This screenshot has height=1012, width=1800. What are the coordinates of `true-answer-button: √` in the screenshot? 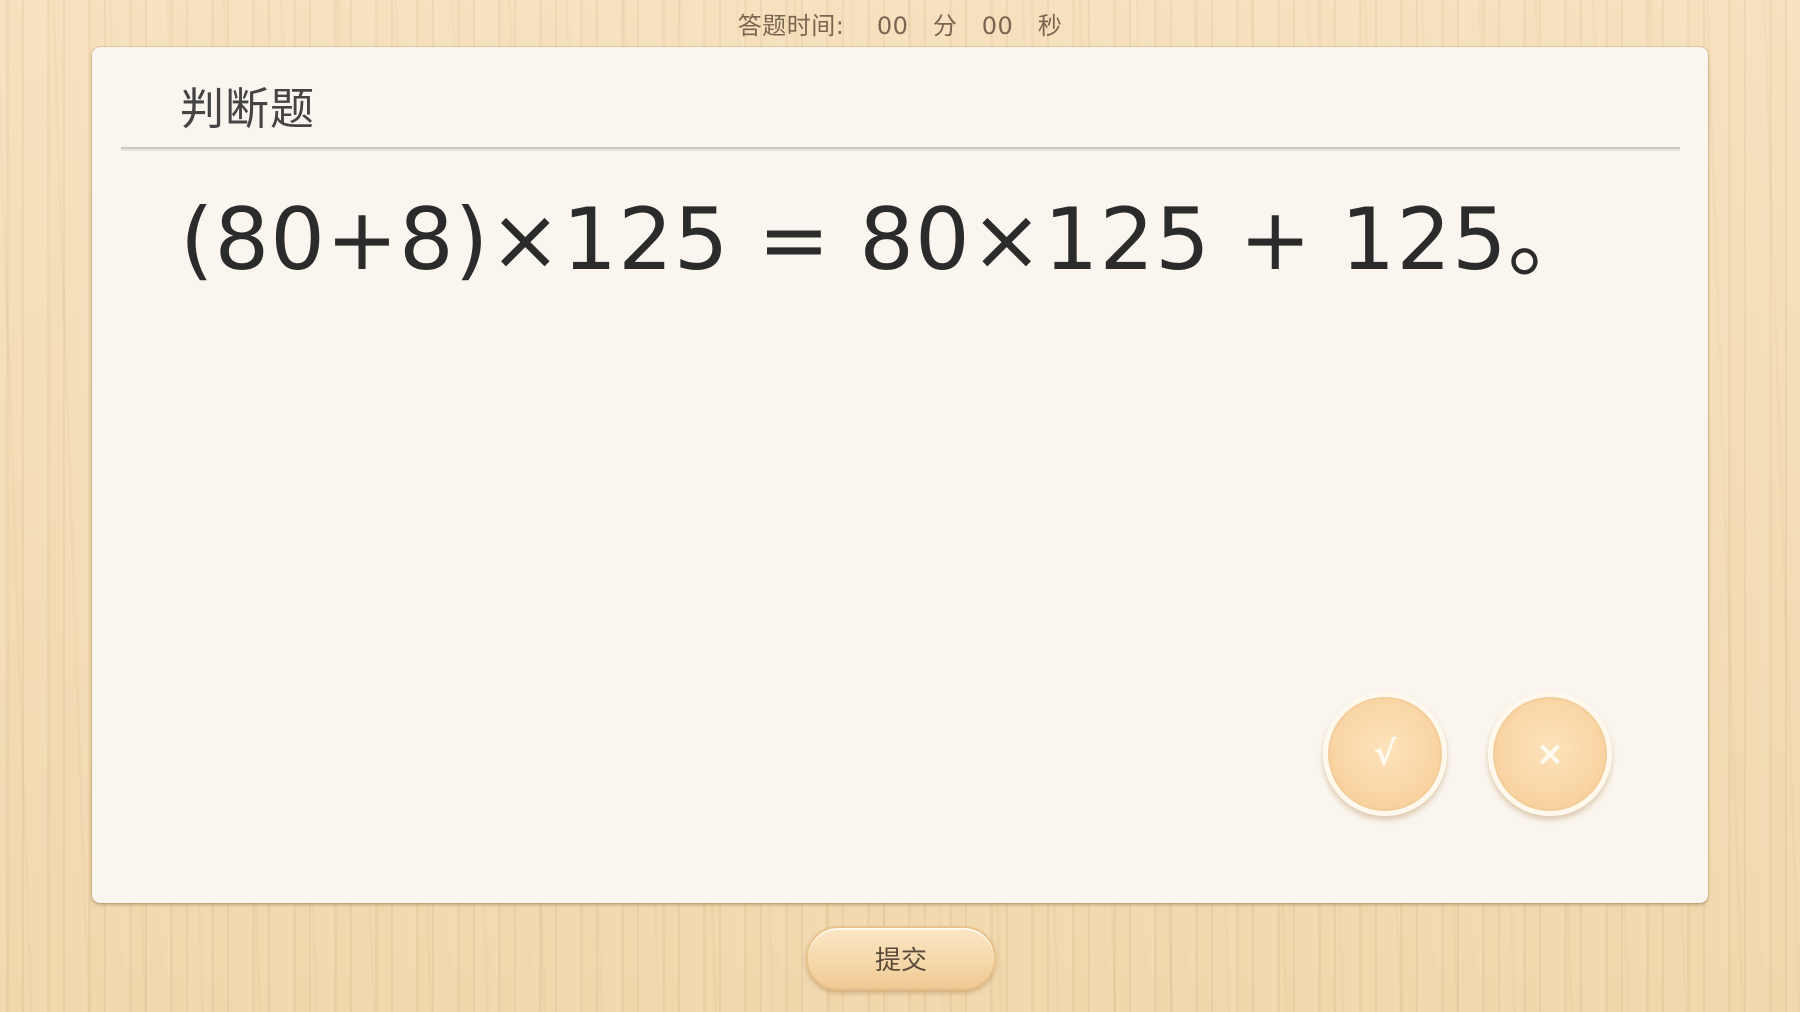 It's located at (1385, 754).